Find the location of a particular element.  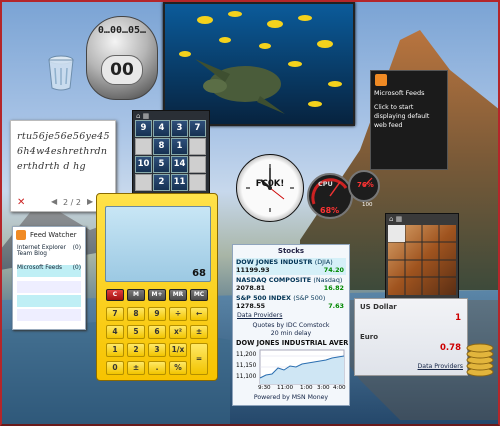

tile-puzzle-gadget: ⌂ ▦ 9 4 3 7 8 1 10 5 14 2 11 is located at coordinates (171, 153).